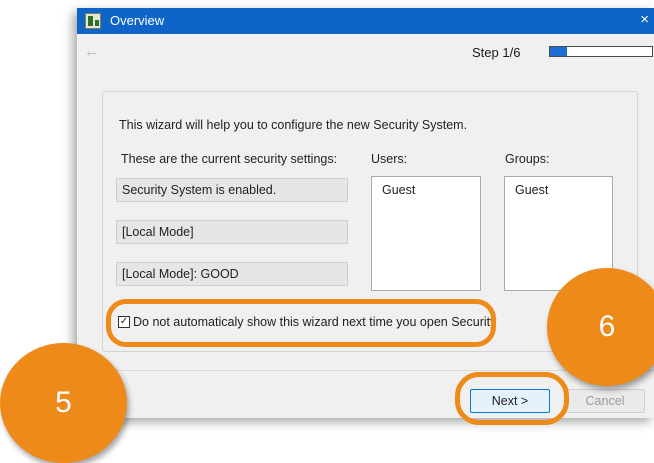 The width and height of the screenshot is (654, 463). What do you see at coordinates (229, 159) in the screenshot?
I see `settings-heading: These are the current security settings:` at bounding box center [229, 159].